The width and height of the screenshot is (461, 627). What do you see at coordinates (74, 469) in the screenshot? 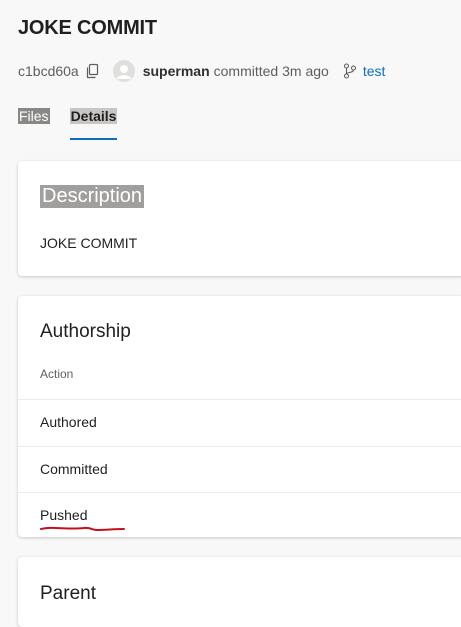
I see `row-label-committed: Committed` at bounding box center [74, 469].